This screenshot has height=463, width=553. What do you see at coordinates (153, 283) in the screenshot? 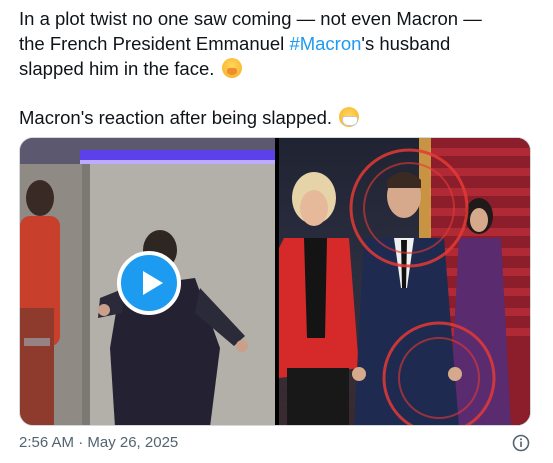
I see `play-icon` at bounding box center [153, 283].